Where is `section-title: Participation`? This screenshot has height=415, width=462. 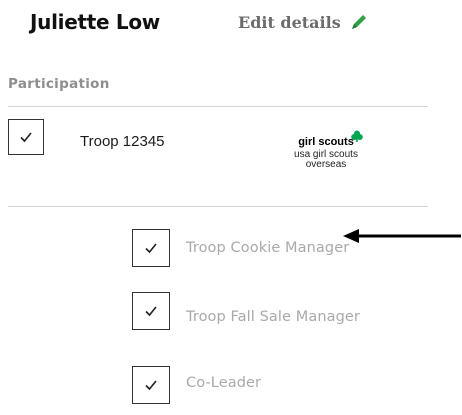
section-title: Participation is located at coordinates (59, 84).